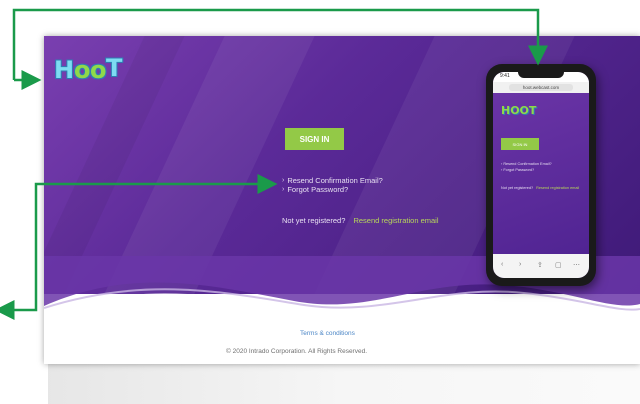  I want to click on forgot-password-link: › Forgot Password?, so click(315, 189).